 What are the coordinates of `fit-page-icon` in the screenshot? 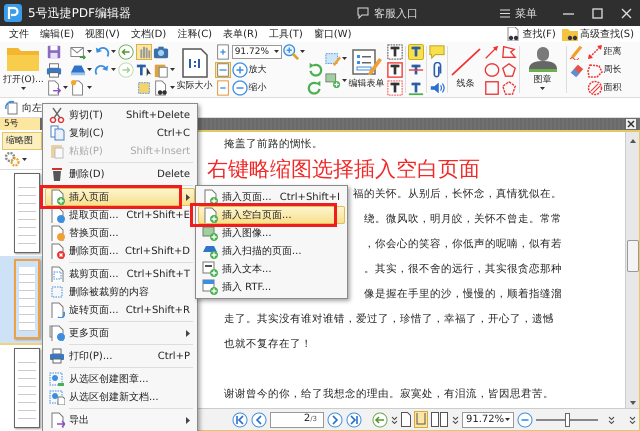 It's located at (222, 52).